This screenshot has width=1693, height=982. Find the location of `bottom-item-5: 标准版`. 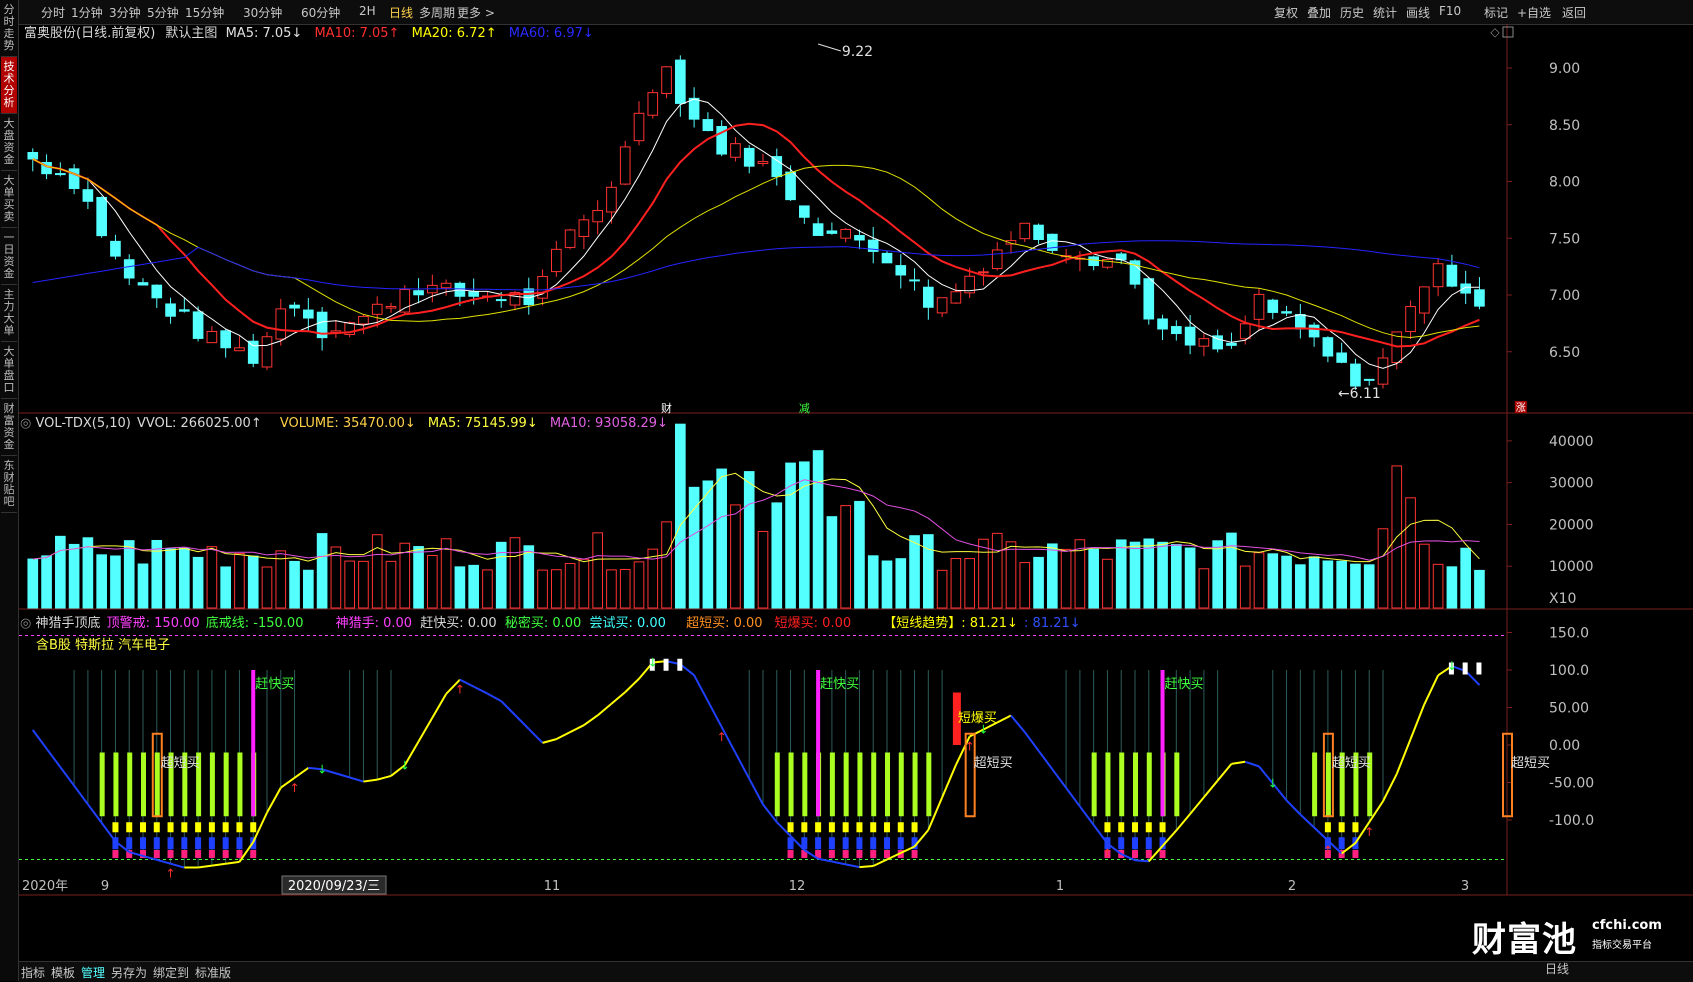

bottom-item-5: 标准版 is located at coordinates (213, 972).